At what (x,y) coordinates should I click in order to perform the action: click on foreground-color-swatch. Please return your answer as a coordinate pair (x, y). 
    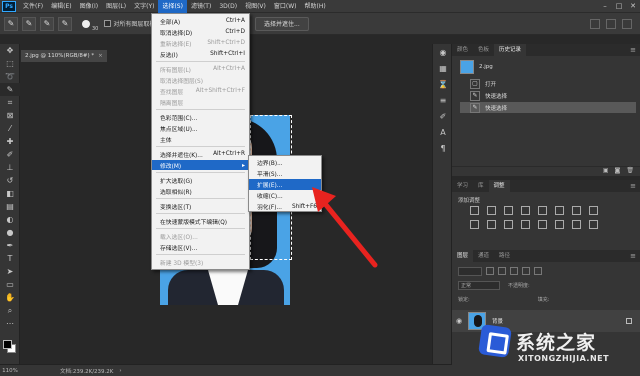
    Looking at the image, I should click on (7, 344).